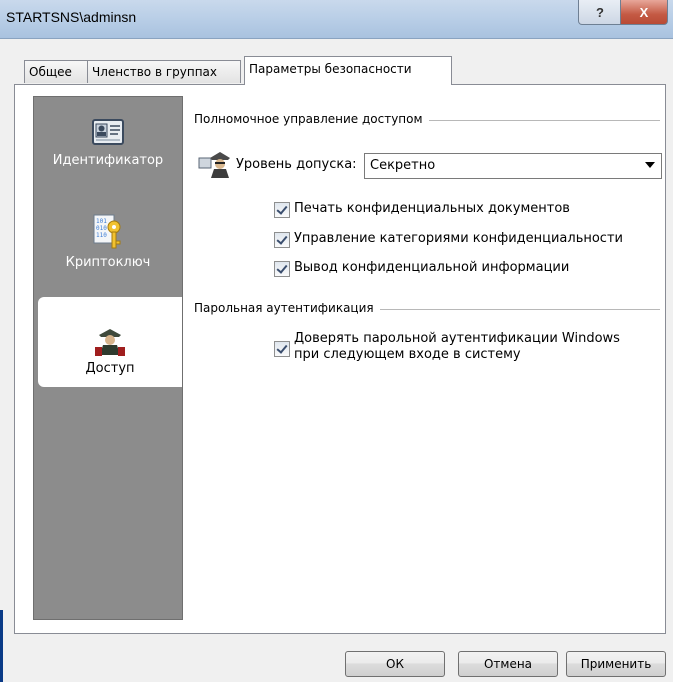 This screenshot has height=682, width=673. I want to click on svg-text: 010, so click(101, 228).